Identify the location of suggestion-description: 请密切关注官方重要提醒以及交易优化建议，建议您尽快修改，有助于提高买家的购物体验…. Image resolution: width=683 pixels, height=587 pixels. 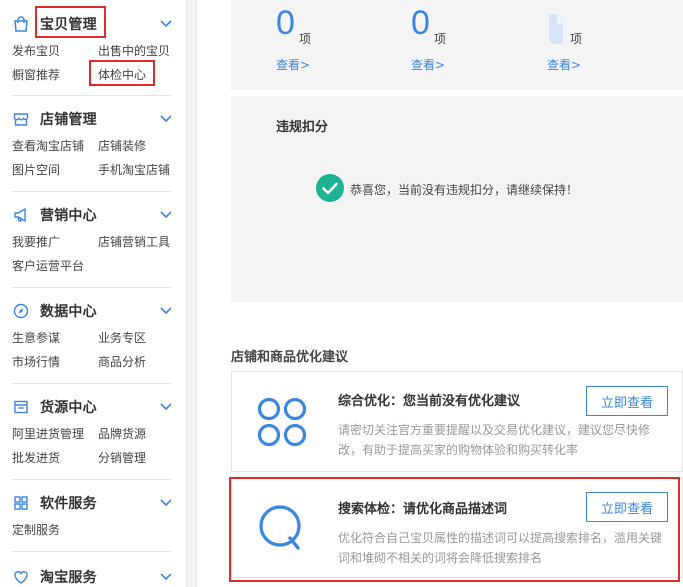
(494, 440).